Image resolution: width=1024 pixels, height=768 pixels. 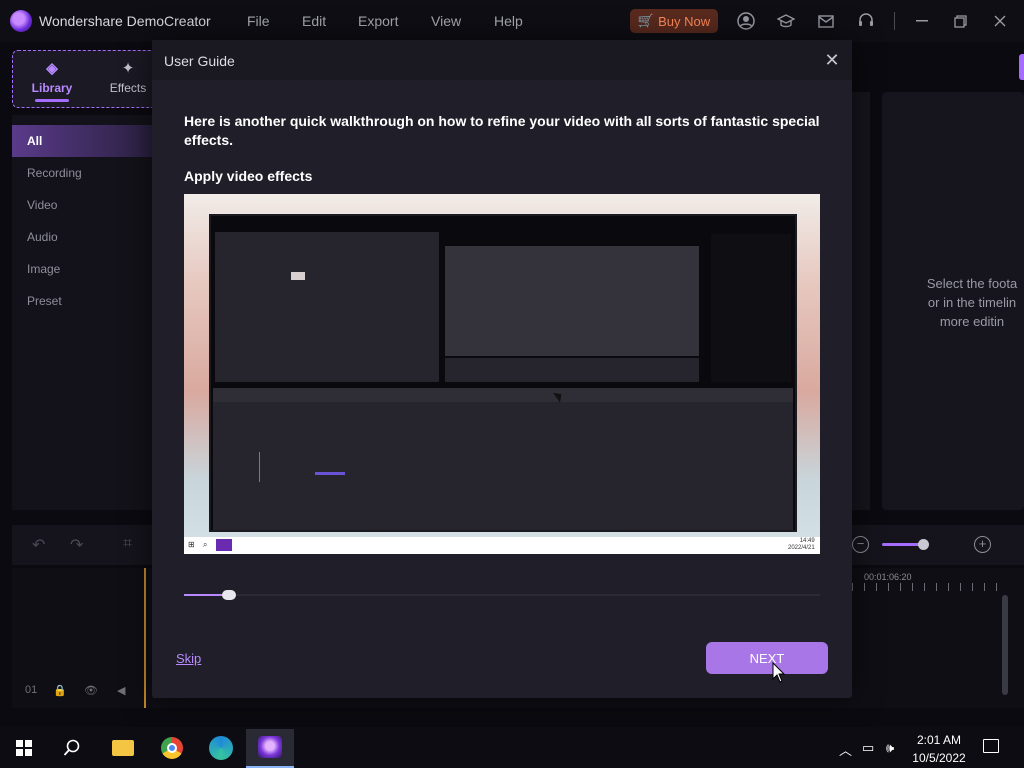 I want to click on category-audio: Audio, so click(x=82, y=237).